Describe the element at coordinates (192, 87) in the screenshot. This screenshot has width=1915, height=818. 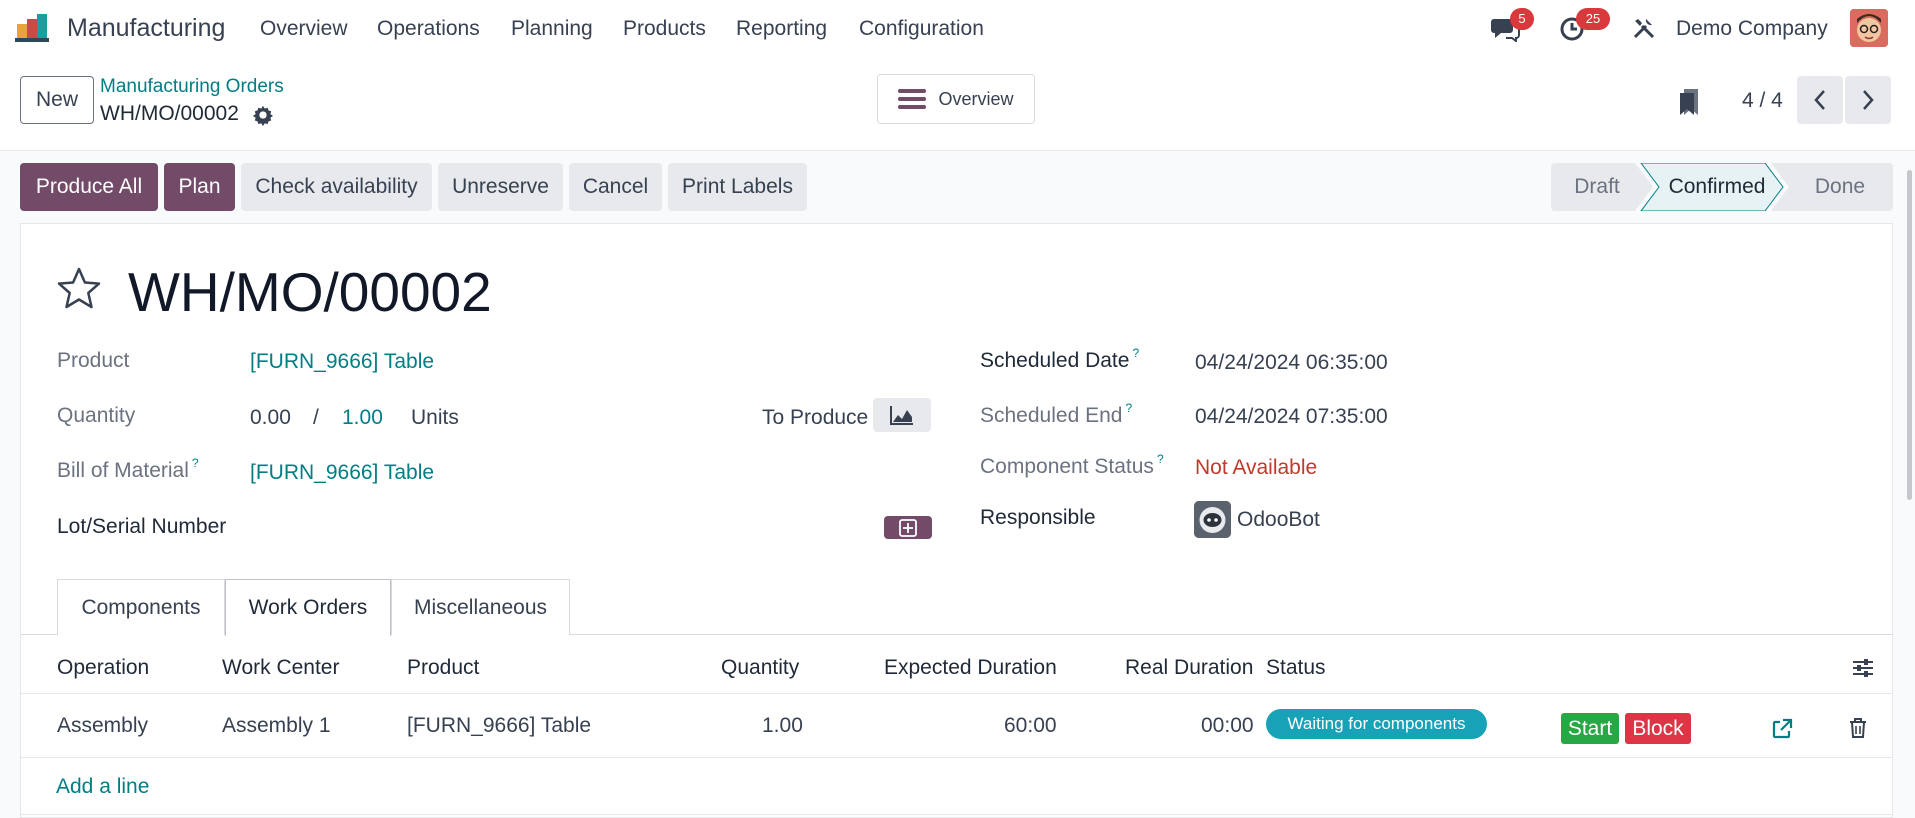
I see `breadcrumb-manufacturing-orders: Manufacturing Orders` at that location.